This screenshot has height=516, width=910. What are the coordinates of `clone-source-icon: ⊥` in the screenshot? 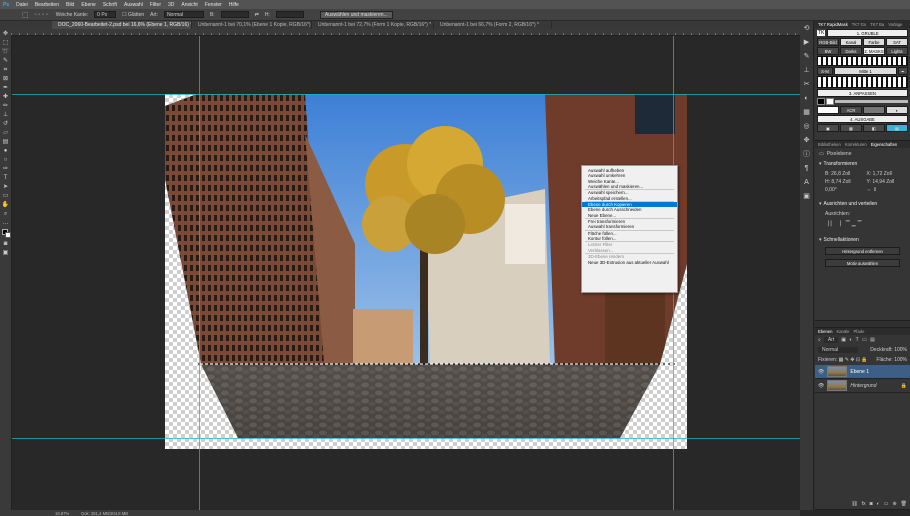 It's located at (807, 71).